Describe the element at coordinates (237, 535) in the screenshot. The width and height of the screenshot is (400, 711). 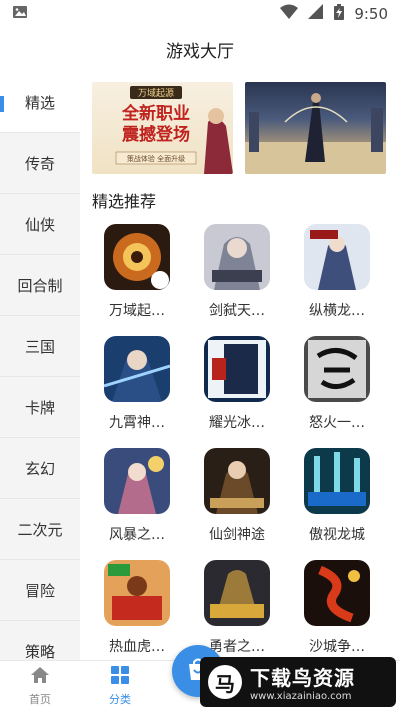
I see `game-name: 仙剑神途` at that location.